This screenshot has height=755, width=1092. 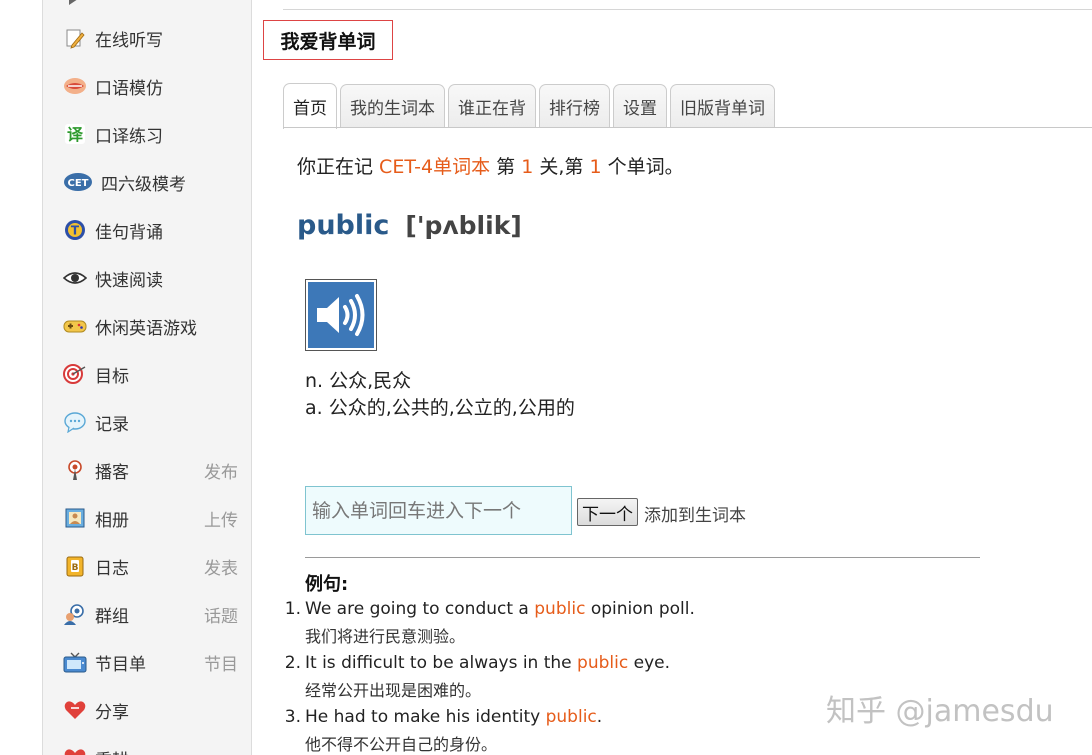 I want to click on left-gutter, so click(x=21, y=377).